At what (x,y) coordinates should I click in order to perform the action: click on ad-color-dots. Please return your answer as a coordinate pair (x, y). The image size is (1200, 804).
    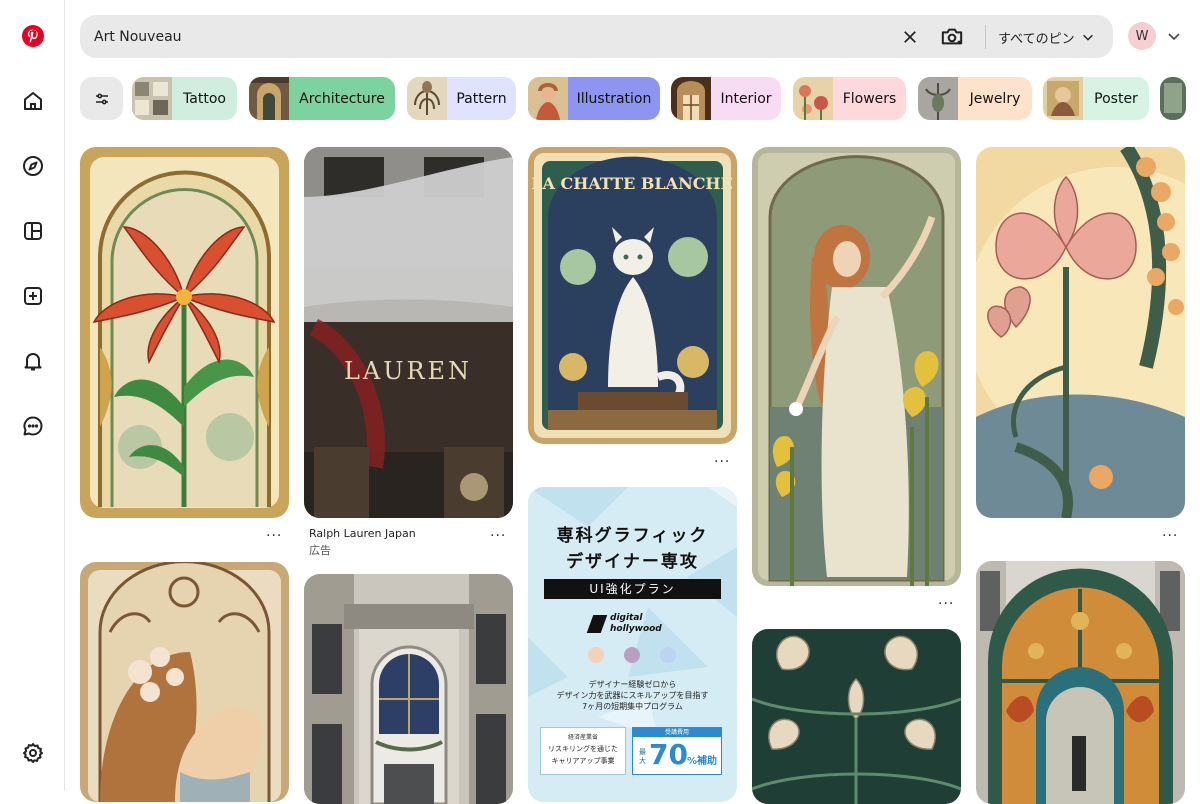
    Looking at the image, I should click on (633, 655).